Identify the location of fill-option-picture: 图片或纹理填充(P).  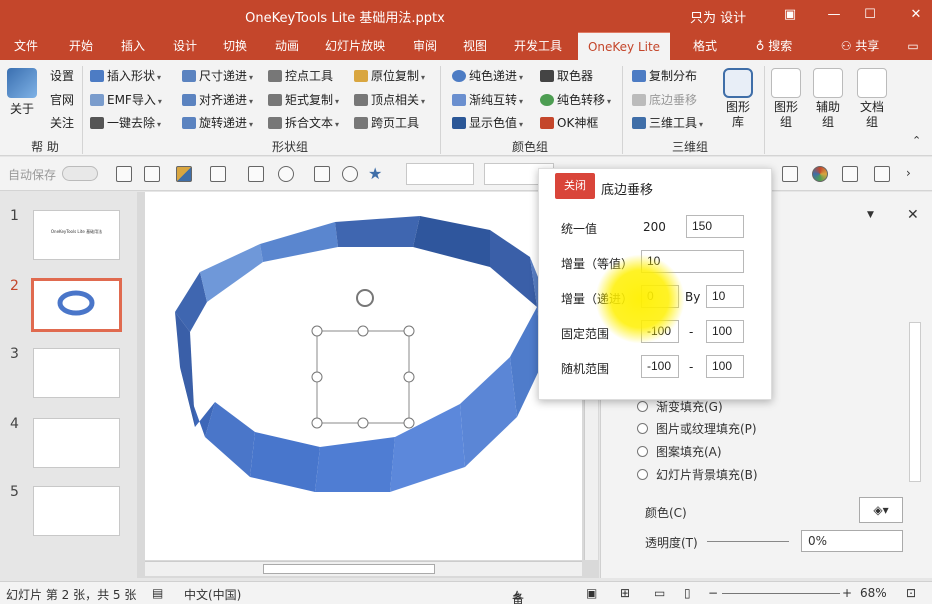
(697, 428).